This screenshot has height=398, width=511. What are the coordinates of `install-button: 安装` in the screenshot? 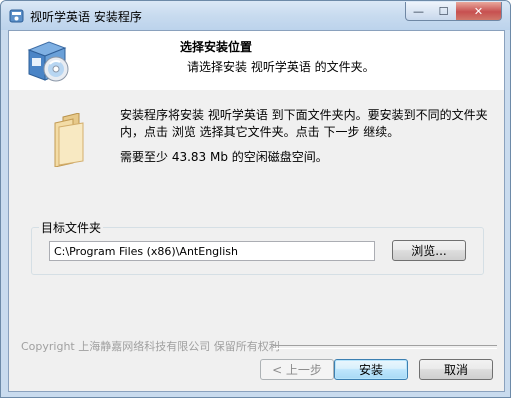 It's located at (371, 369).